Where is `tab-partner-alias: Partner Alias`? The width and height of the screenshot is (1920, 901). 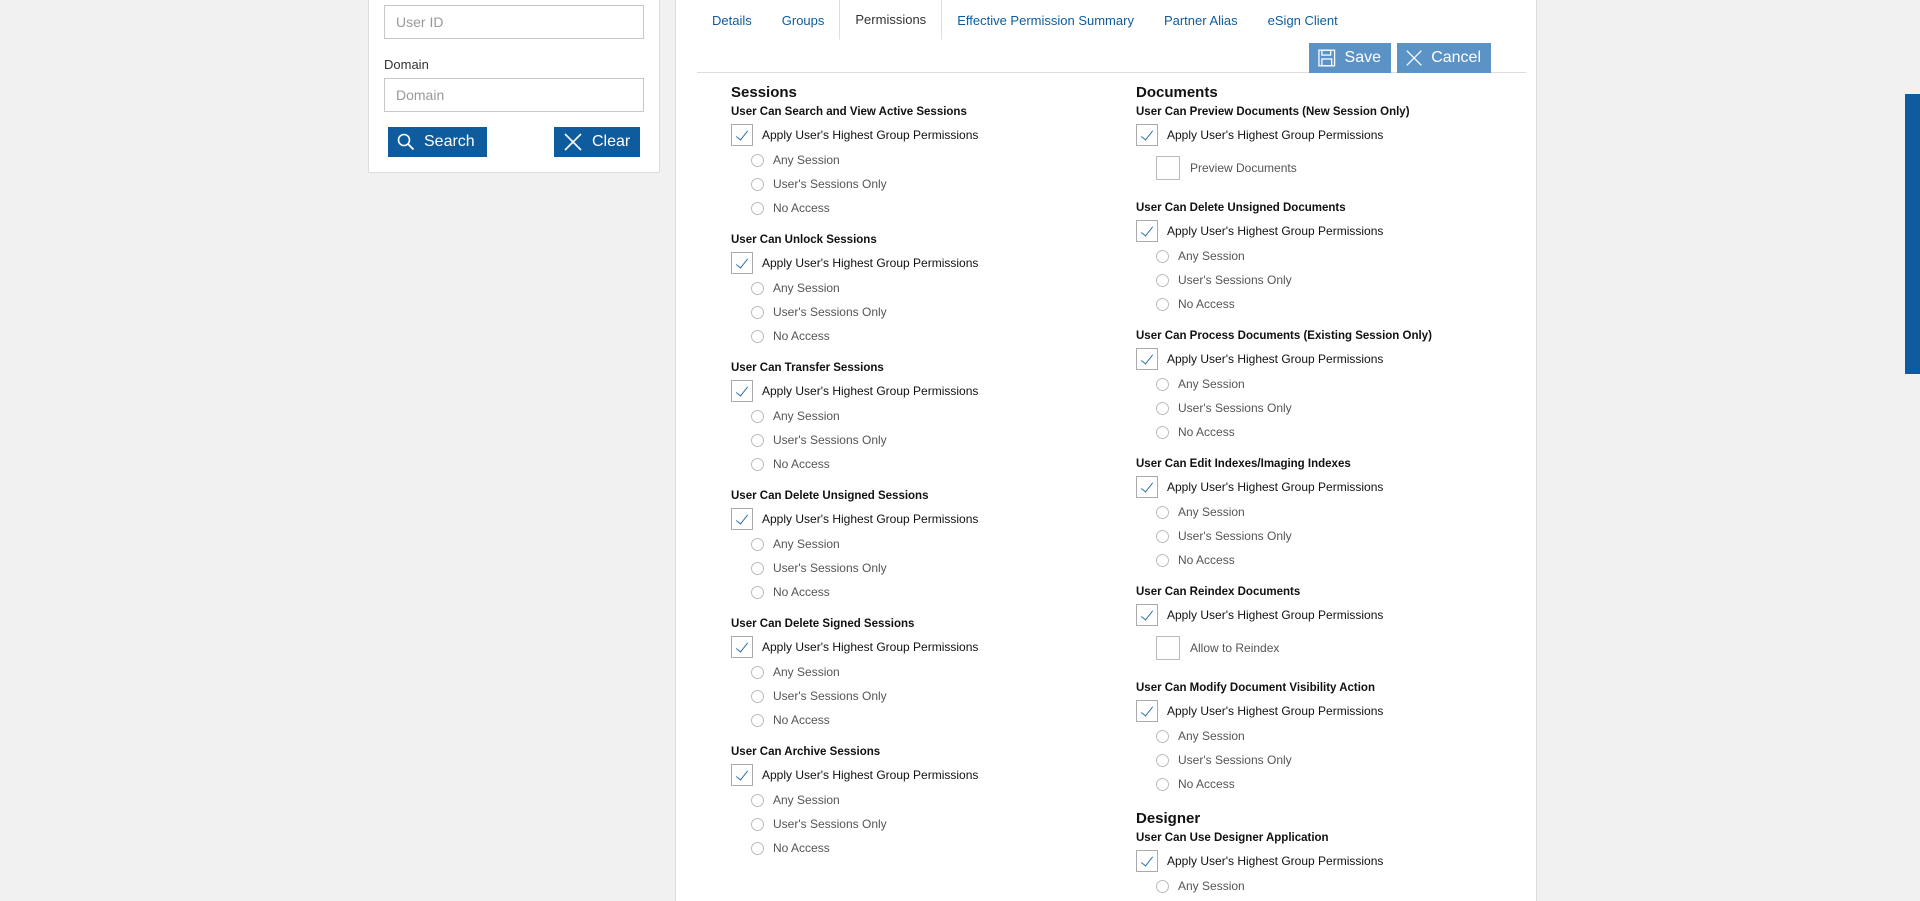 tab-partner-alias: Partner Alias is located at coordinates (1201, 20).